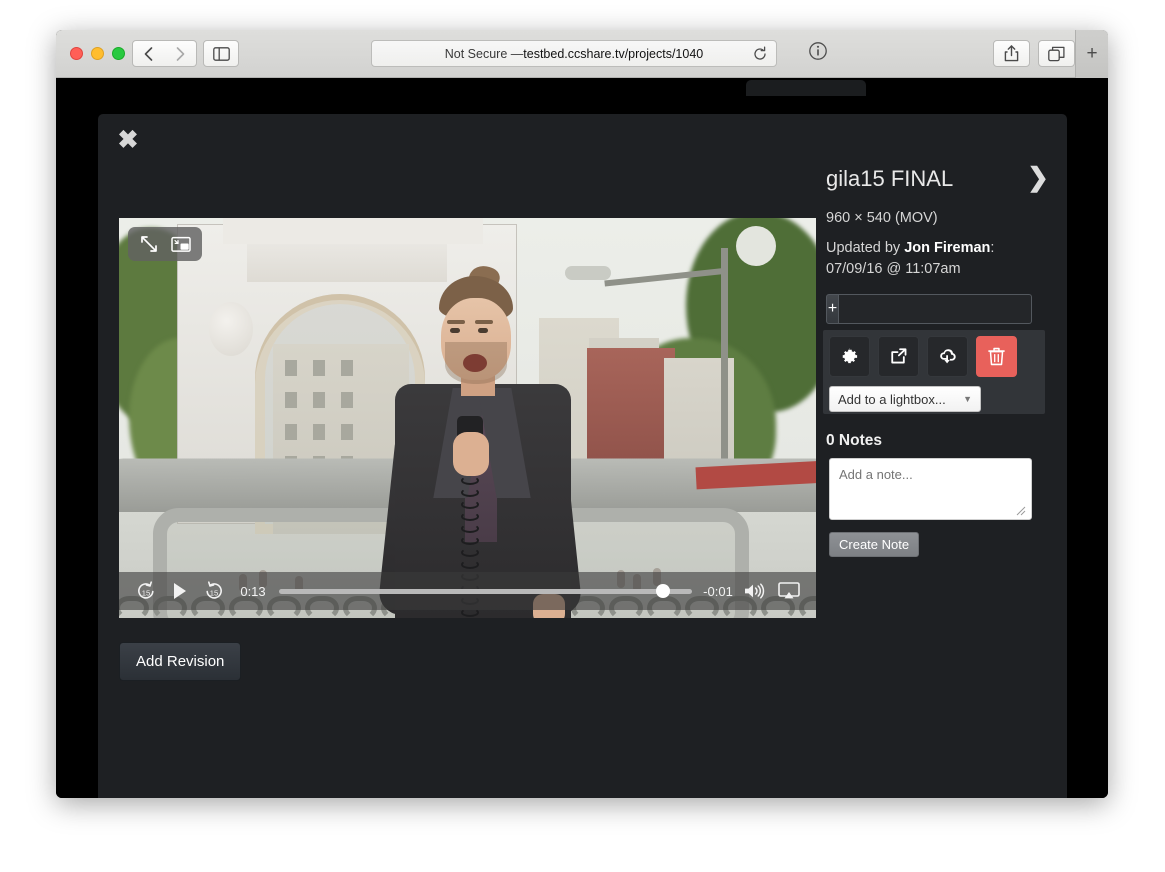 The width and height of the screenshot is (1165, 872). I want to click on gear-icon, so click(850, 355).